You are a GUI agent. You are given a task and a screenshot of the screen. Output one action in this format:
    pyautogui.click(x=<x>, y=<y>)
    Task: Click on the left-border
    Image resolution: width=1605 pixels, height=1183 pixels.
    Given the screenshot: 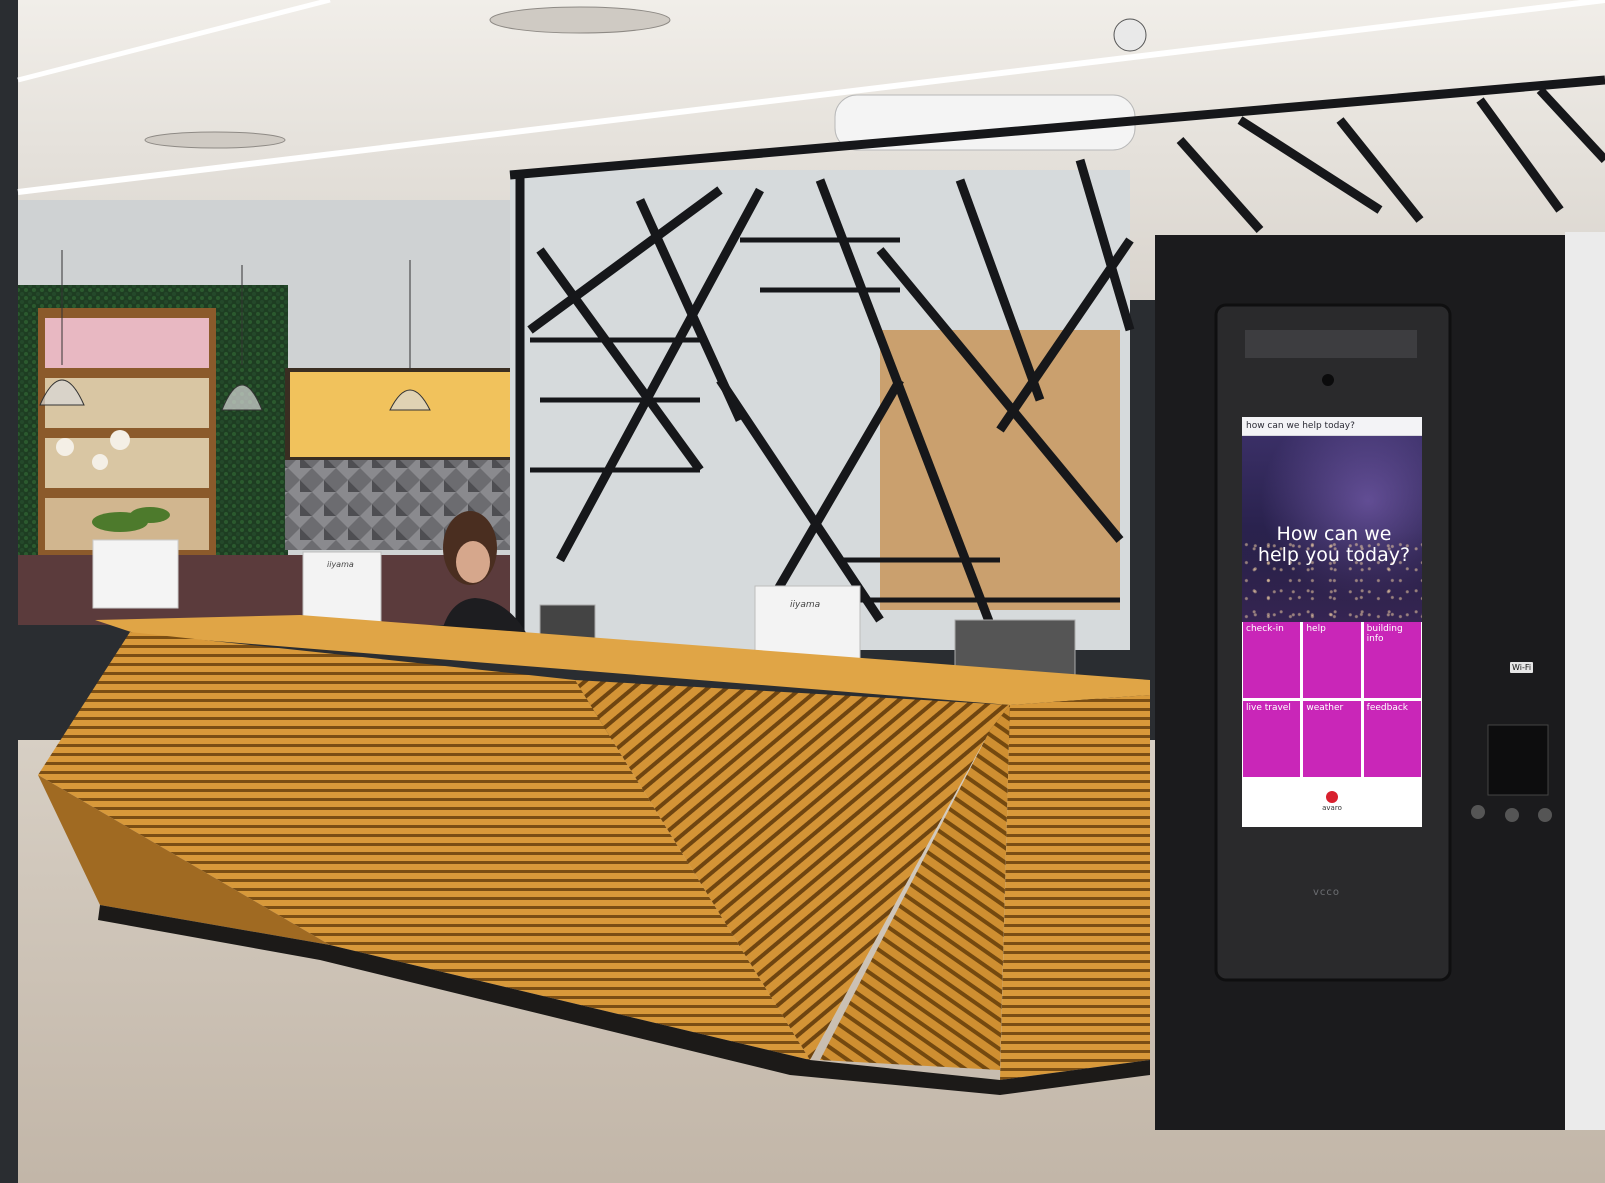 What is the action you would take?
    pyautogui.click(x=9, y=591)
    